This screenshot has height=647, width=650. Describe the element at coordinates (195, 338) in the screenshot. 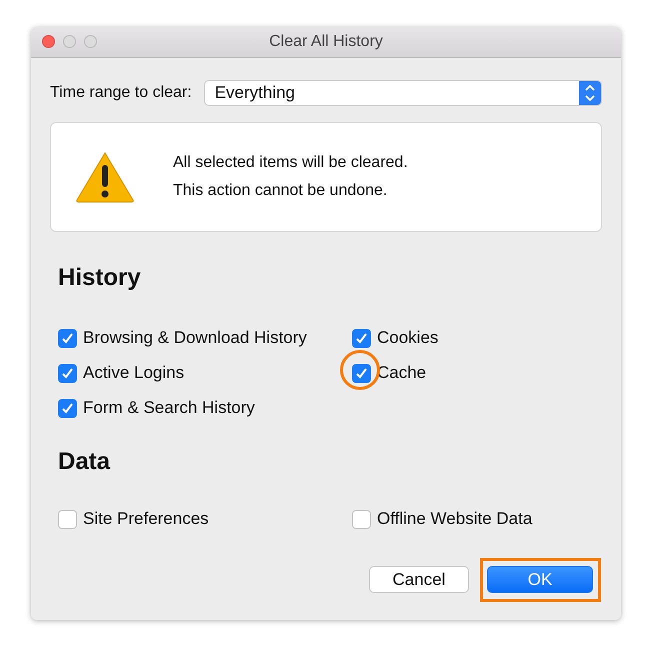

I see `checkbox-label: Browsing & Download History` at that location.